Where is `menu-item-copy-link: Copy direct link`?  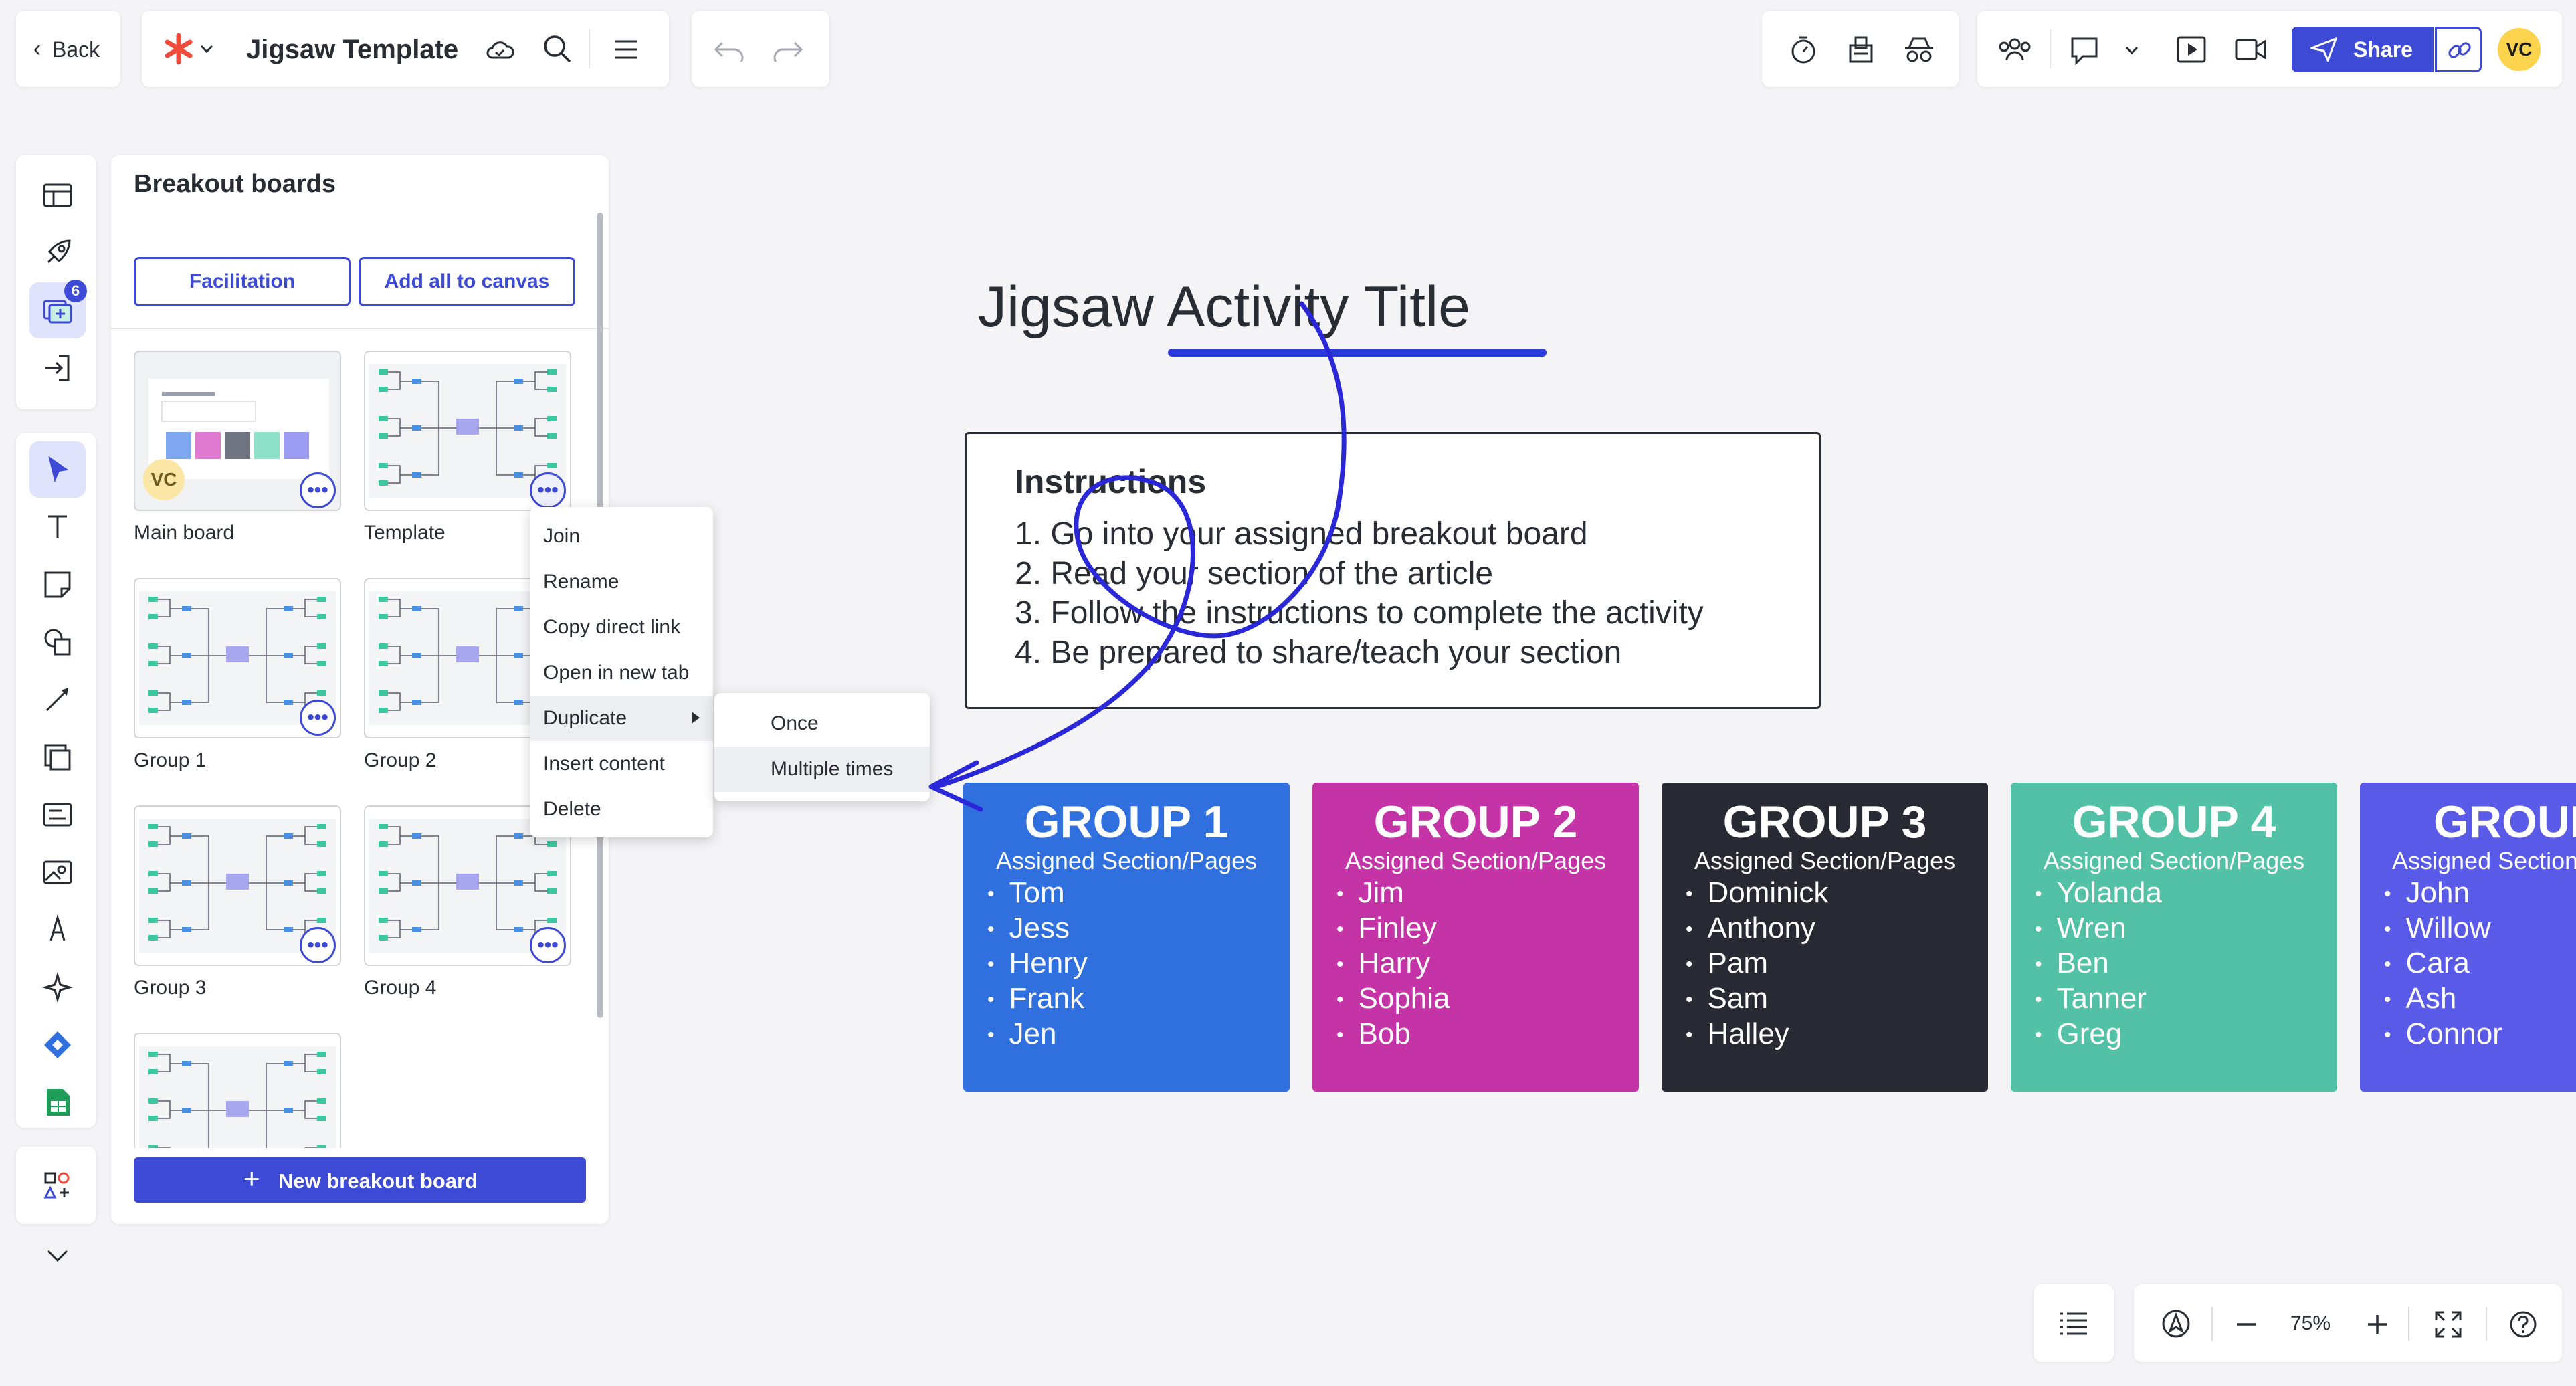
menu-item-copy-link: Copy direct link is located at coordinates (621, 627).